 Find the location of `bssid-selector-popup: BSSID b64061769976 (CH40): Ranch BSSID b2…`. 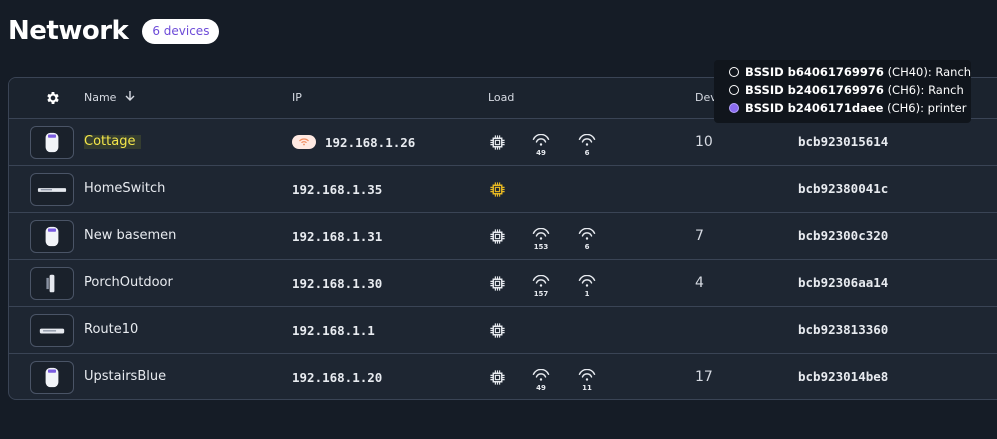

bssid-selector-popup: BSSID b64061769976 (CH40): Ranch BSSID b2… is located at coordinates (842, 91).